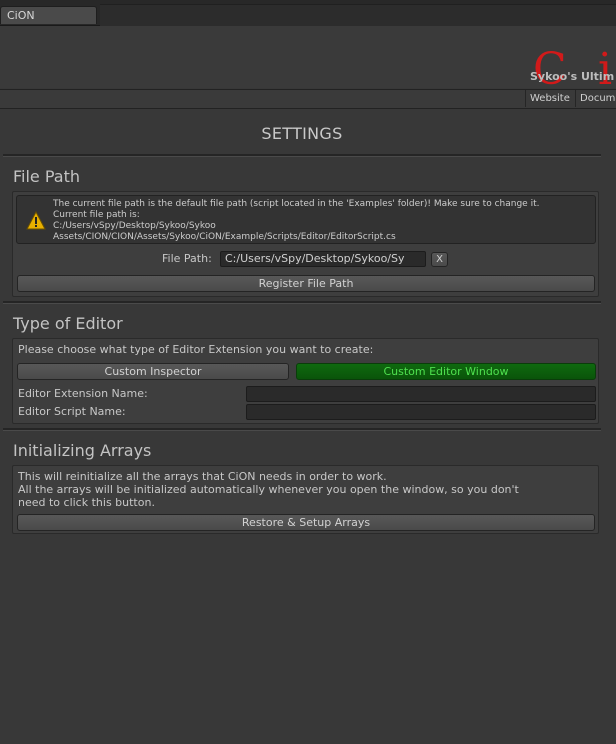 The image size is (616, 744). I want to click on warning-line: Current file path is:, so click(96, 215).